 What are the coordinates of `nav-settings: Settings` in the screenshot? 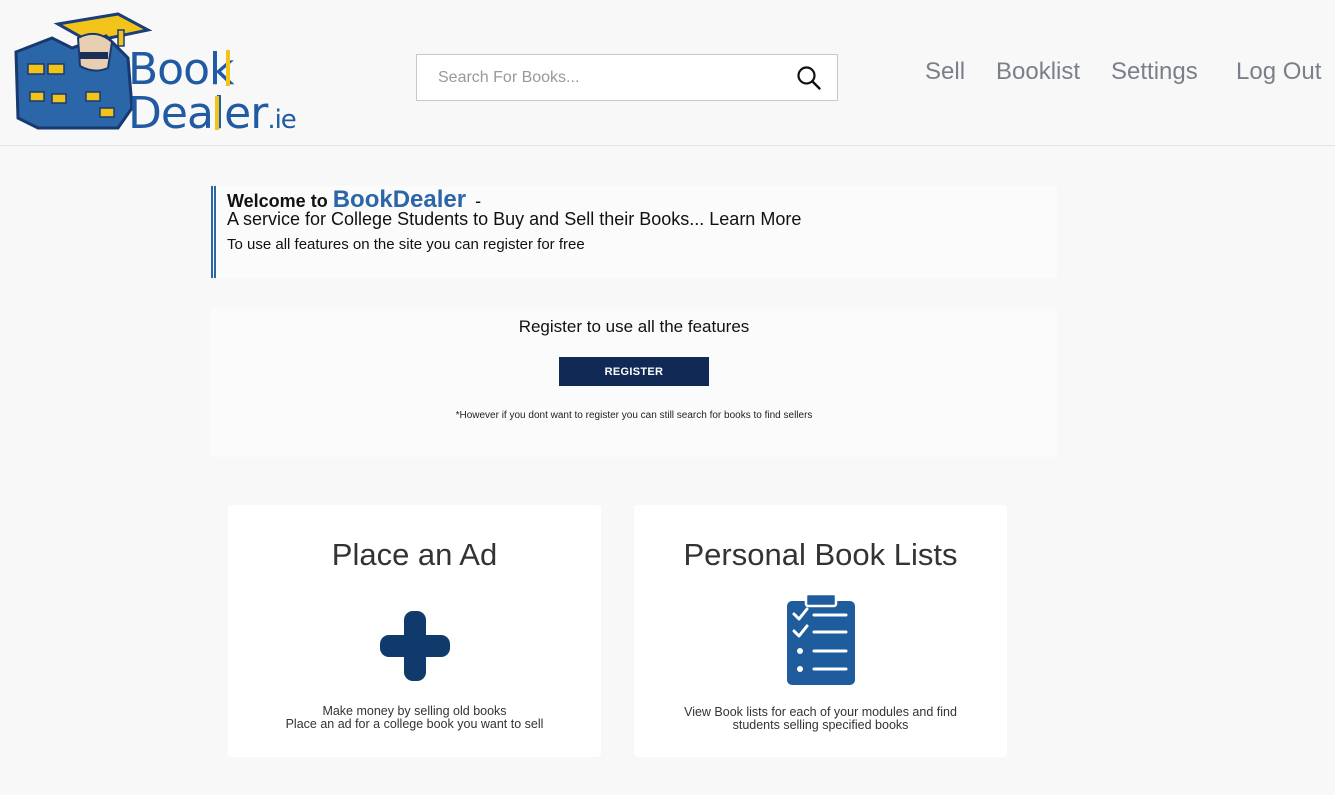 It's located at (1154, 72).